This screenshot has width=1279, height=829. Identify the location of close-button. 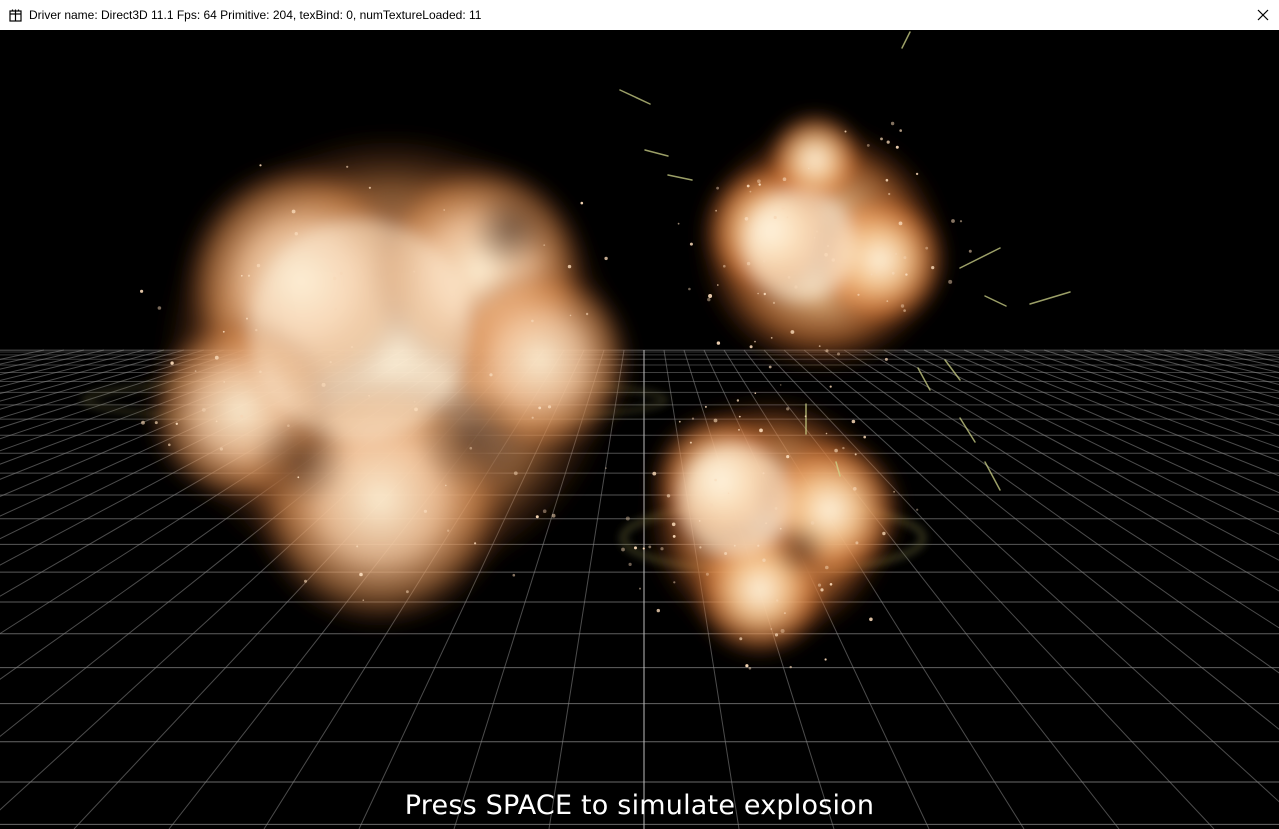
(1263, 15).